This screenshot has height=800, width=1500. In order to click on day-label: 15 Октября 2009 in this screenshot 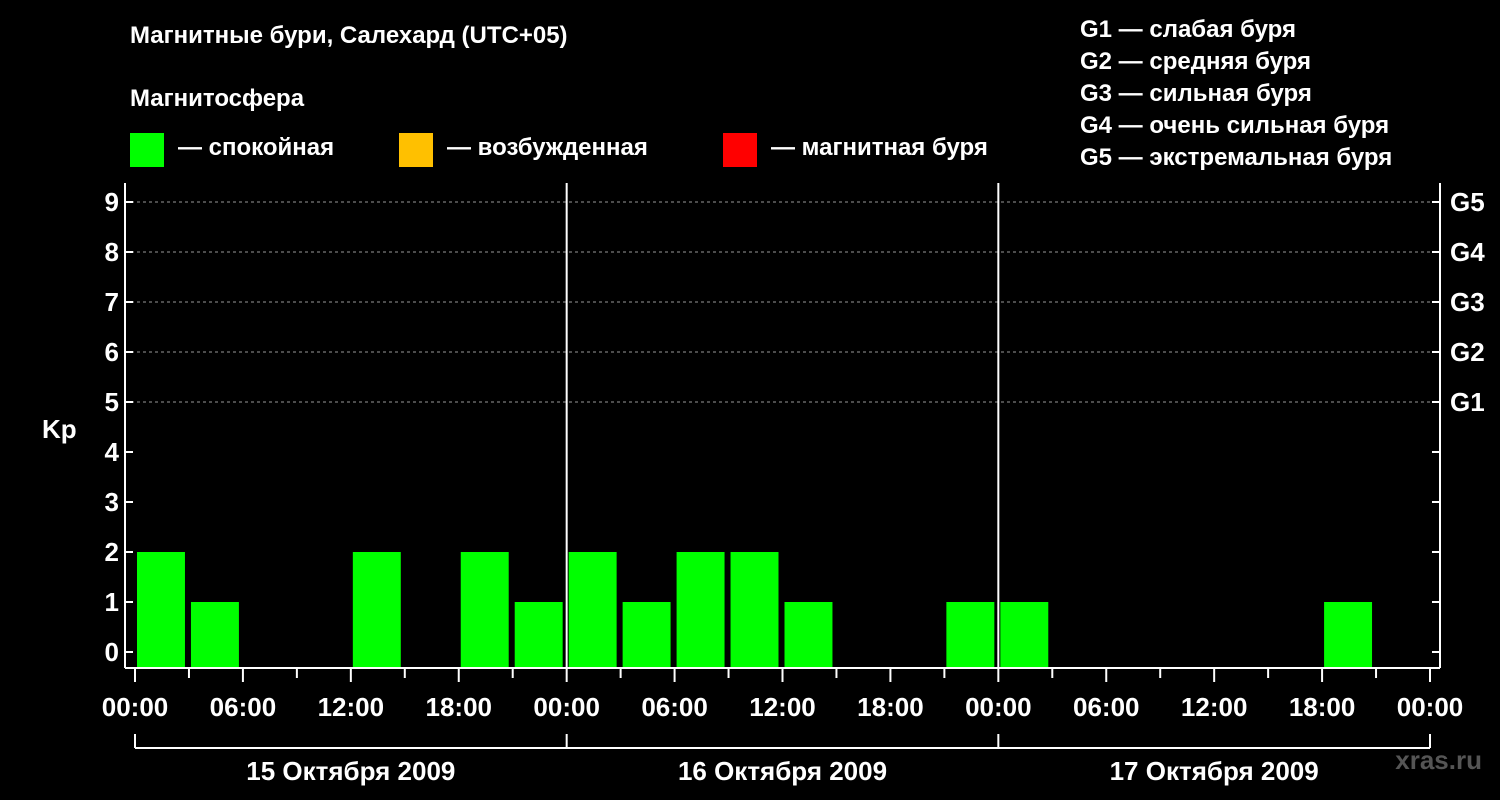, I will do `click(350, 771)`.